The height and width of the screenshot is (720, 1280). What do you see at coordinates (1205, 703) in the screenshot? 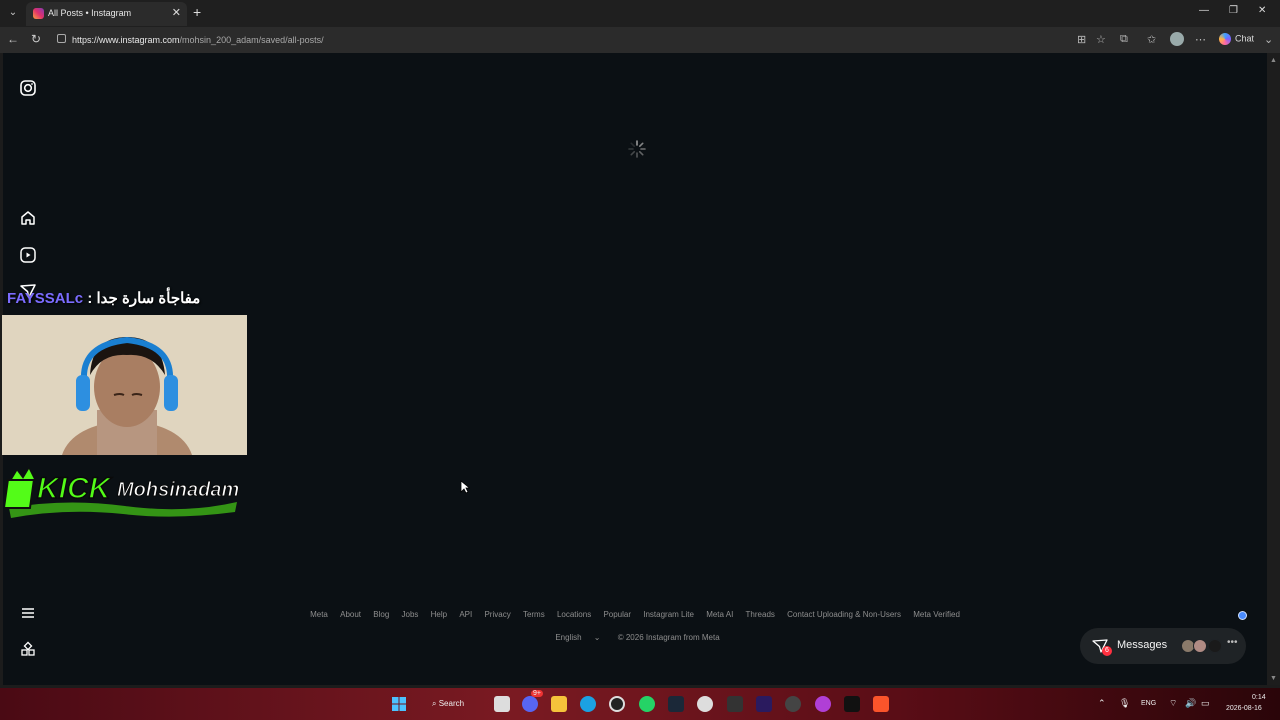
I see `battery-icon: ▭` at bounding box center [1205, 703].